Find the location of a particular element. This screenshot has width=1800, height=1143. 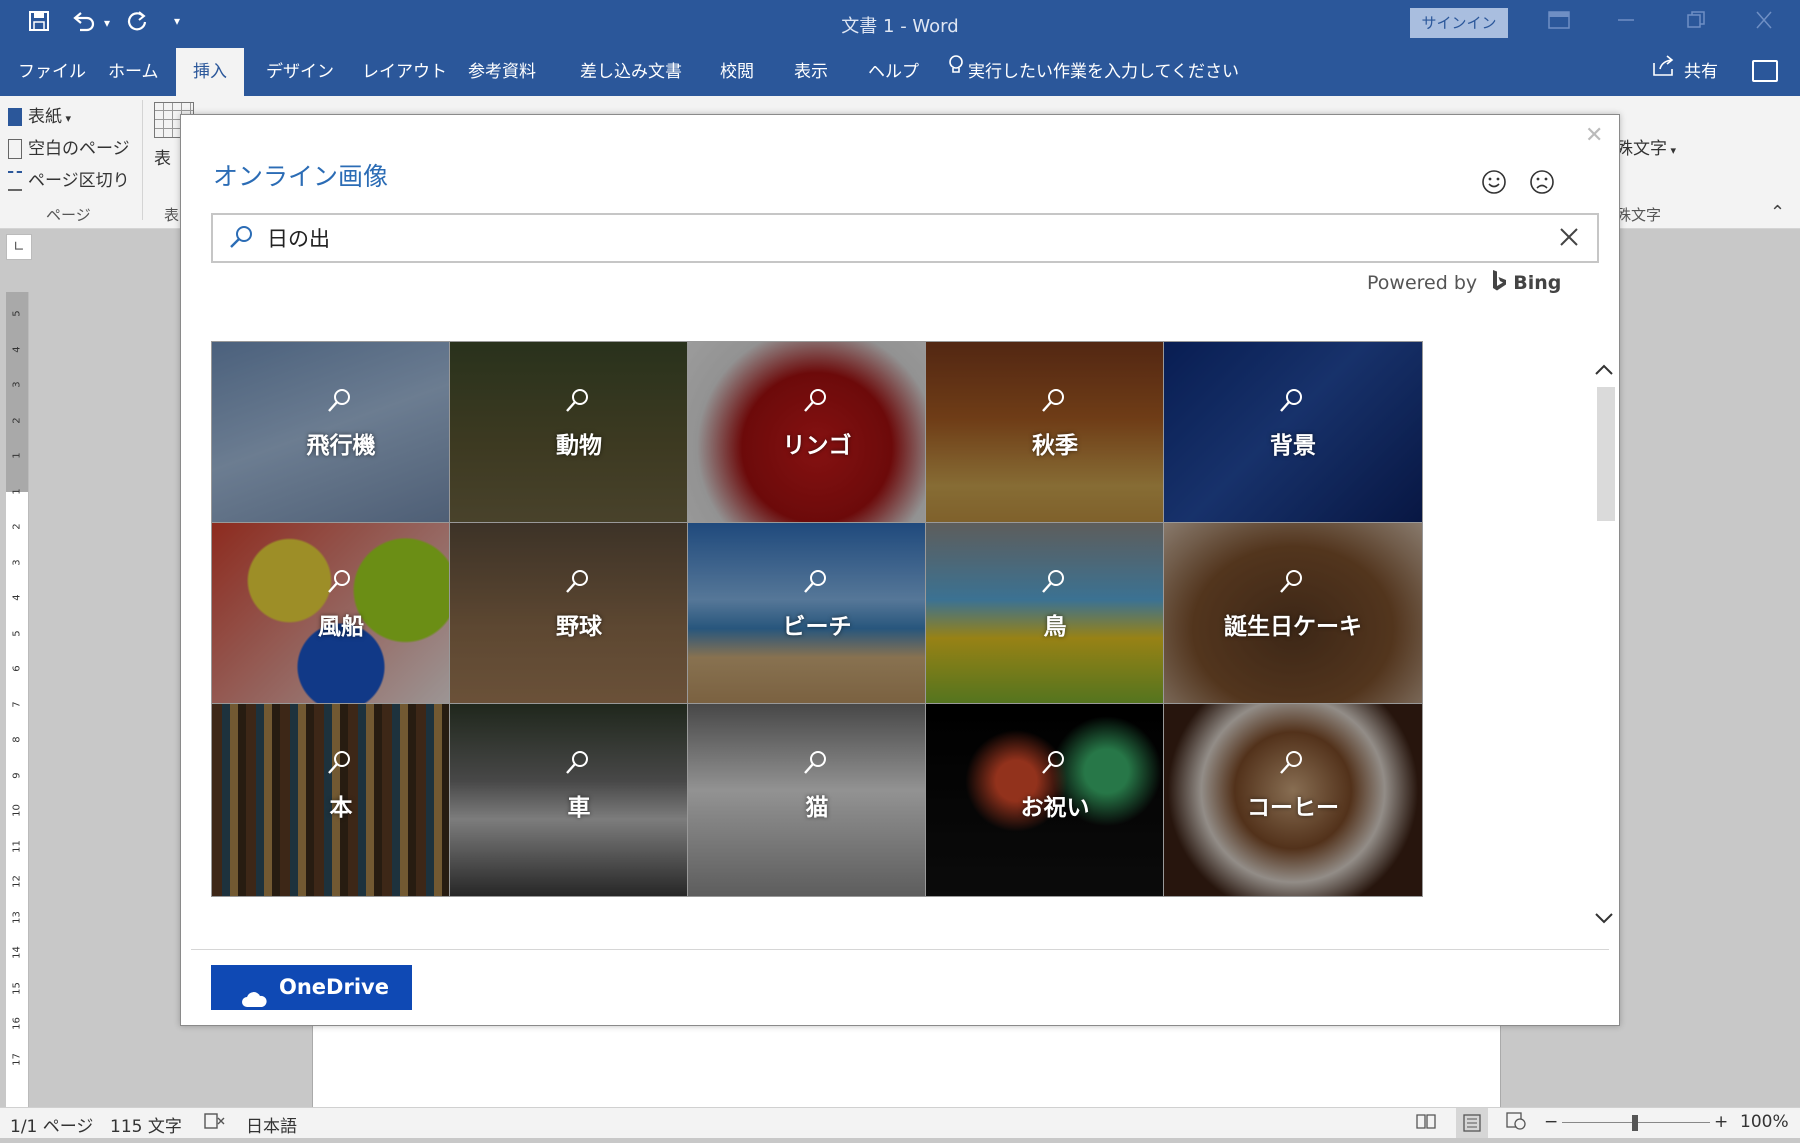

scroll-down-icon is located at coordinates (1604, 918).